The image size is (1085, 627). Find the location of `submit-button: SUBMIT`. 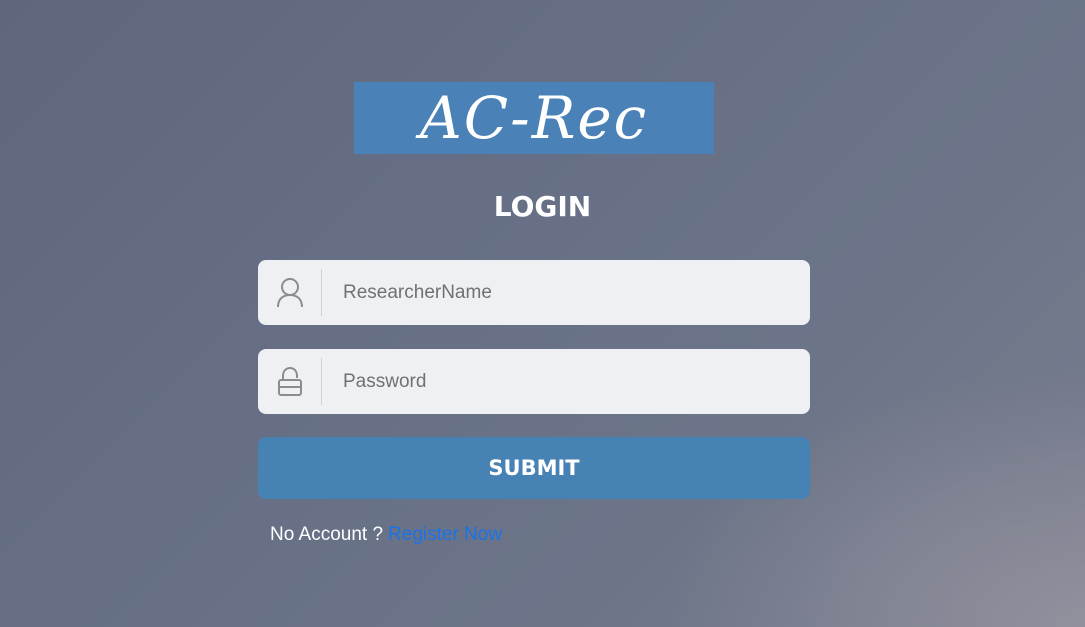

submit-button: SUBMIT is located at coordinates (534, 468).